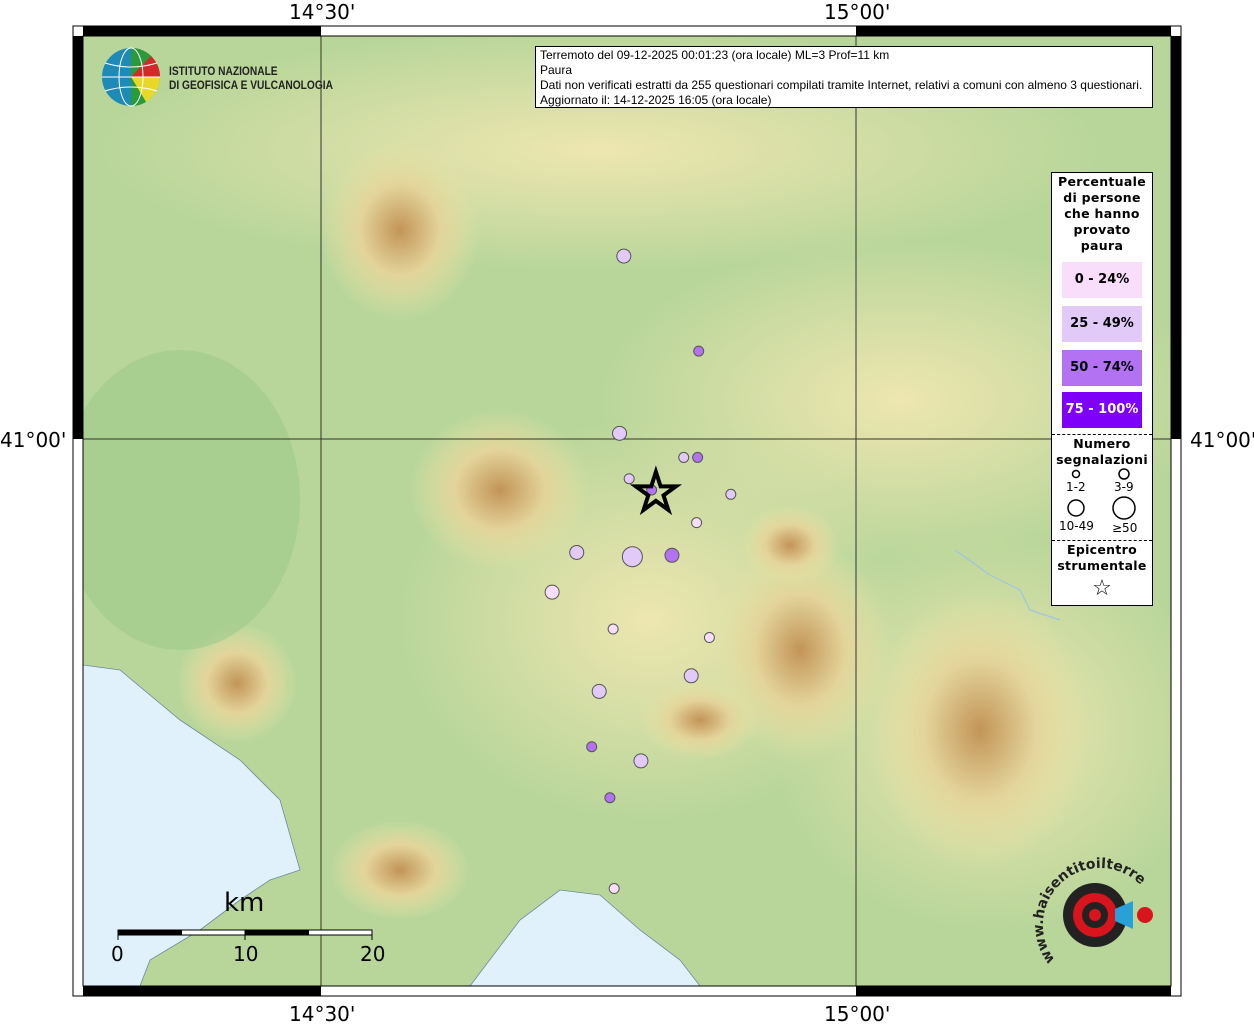 This screenshot has height=1026, width=1254. I want to click on epicenter-title-line: Epicentro, so click(1102, 549).